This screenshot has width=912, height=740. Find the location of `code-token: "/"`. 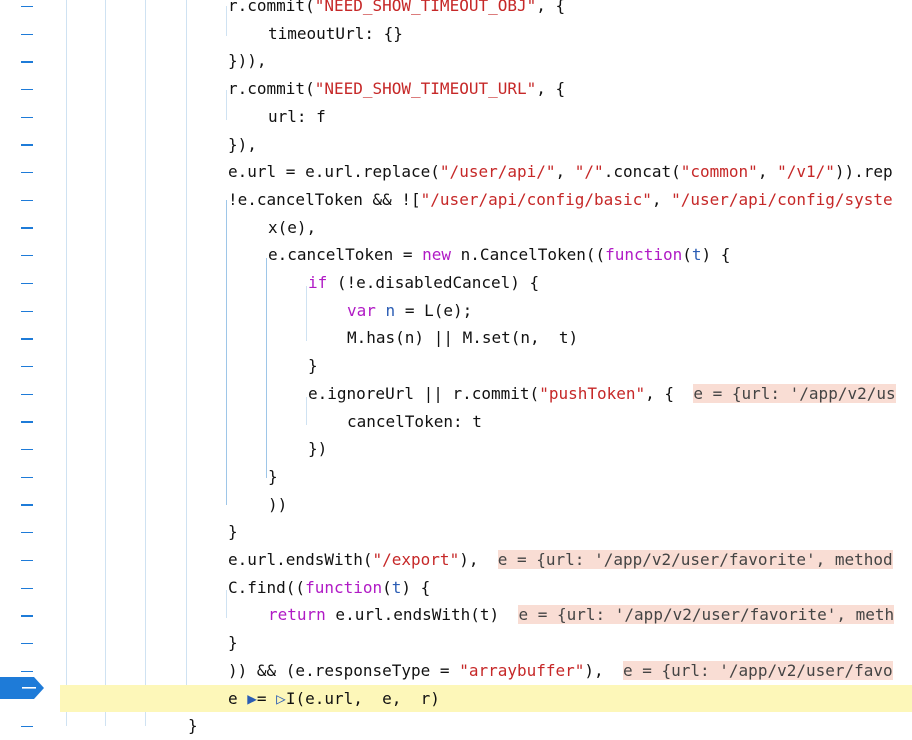

code-token: "/" is located at coordinates (589, 172).